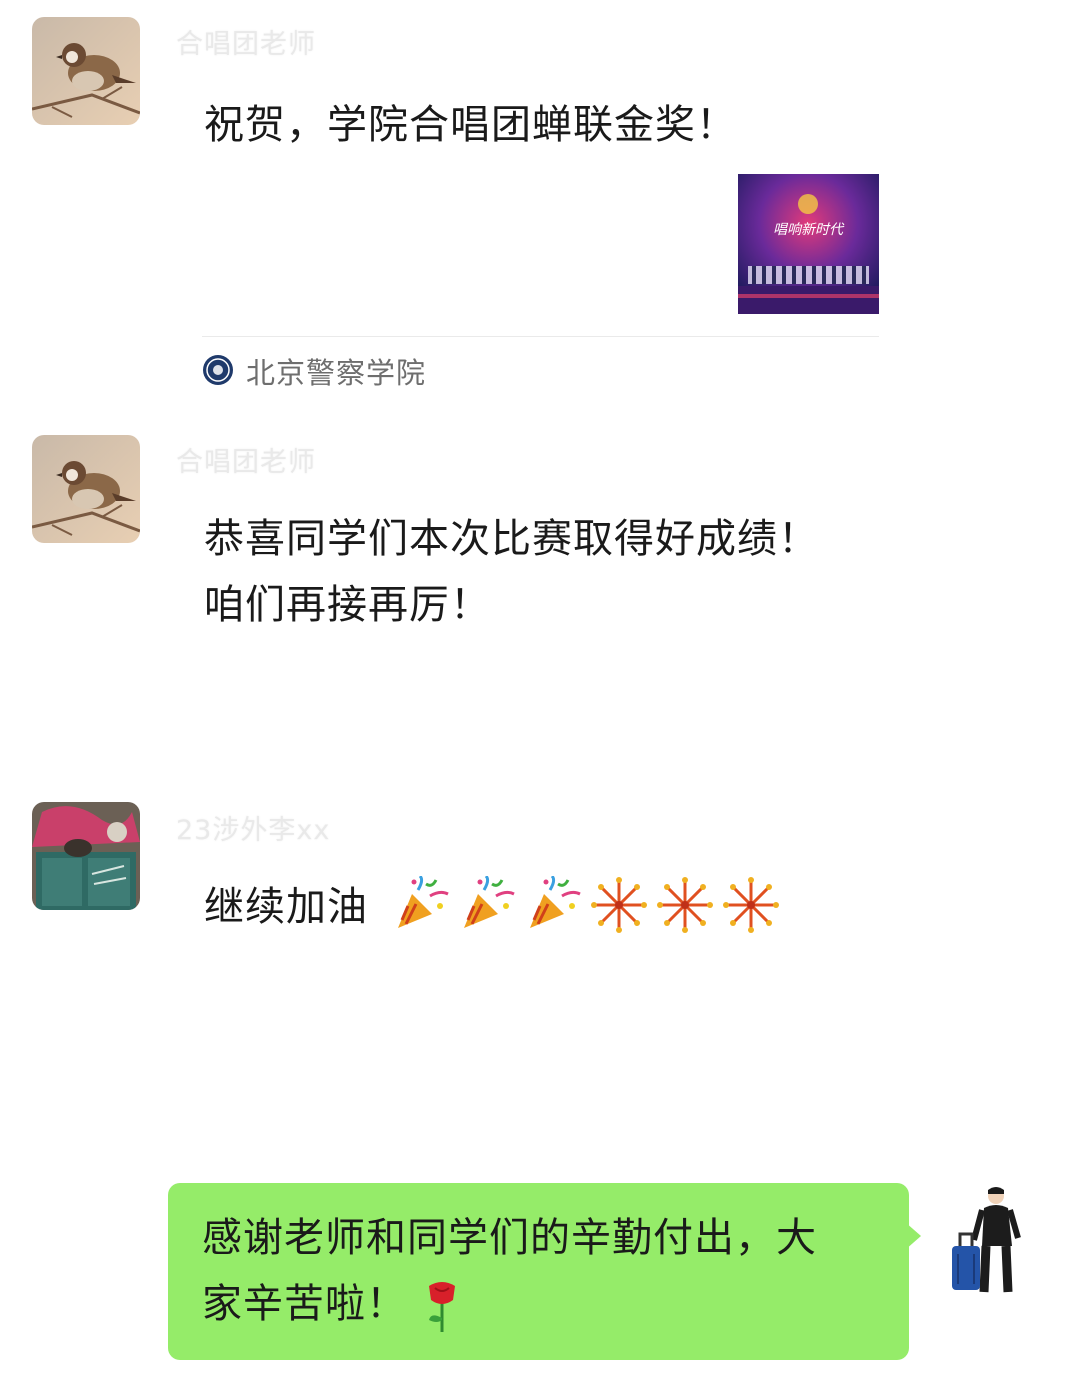 This screenshot has width=1080, height=1374. What do you see at coordinates (988, 1240) in the screenshot?
I see `self-avatar` at bounding box center [988, 1240].